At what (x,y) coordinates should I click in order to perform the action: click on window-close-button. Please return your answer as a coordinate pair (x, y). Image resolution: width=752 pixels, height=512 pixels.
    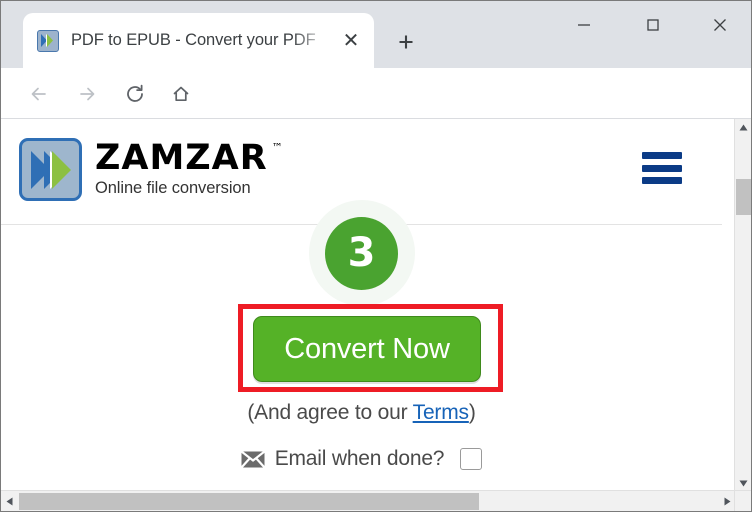
    Looking at the image, I should click on (720, 25).